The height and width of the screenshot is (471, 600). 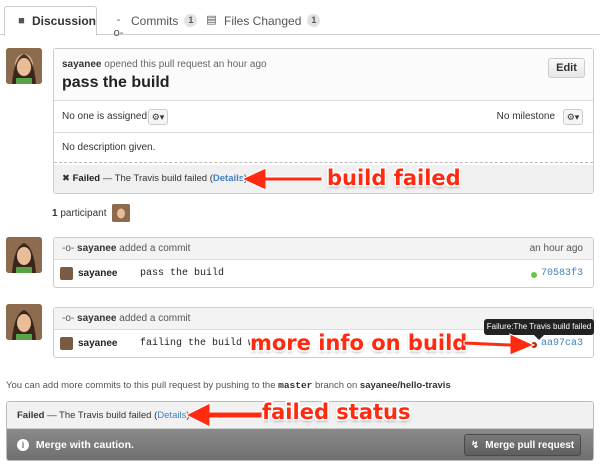 I want to click on participants-row: 1 participant, so click(x=91, y=213).